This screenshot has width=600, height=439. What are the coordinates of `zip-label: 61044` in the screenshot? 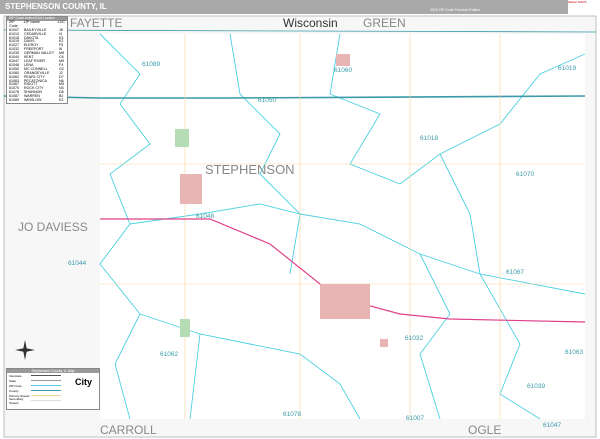 It's located at (77, 263).